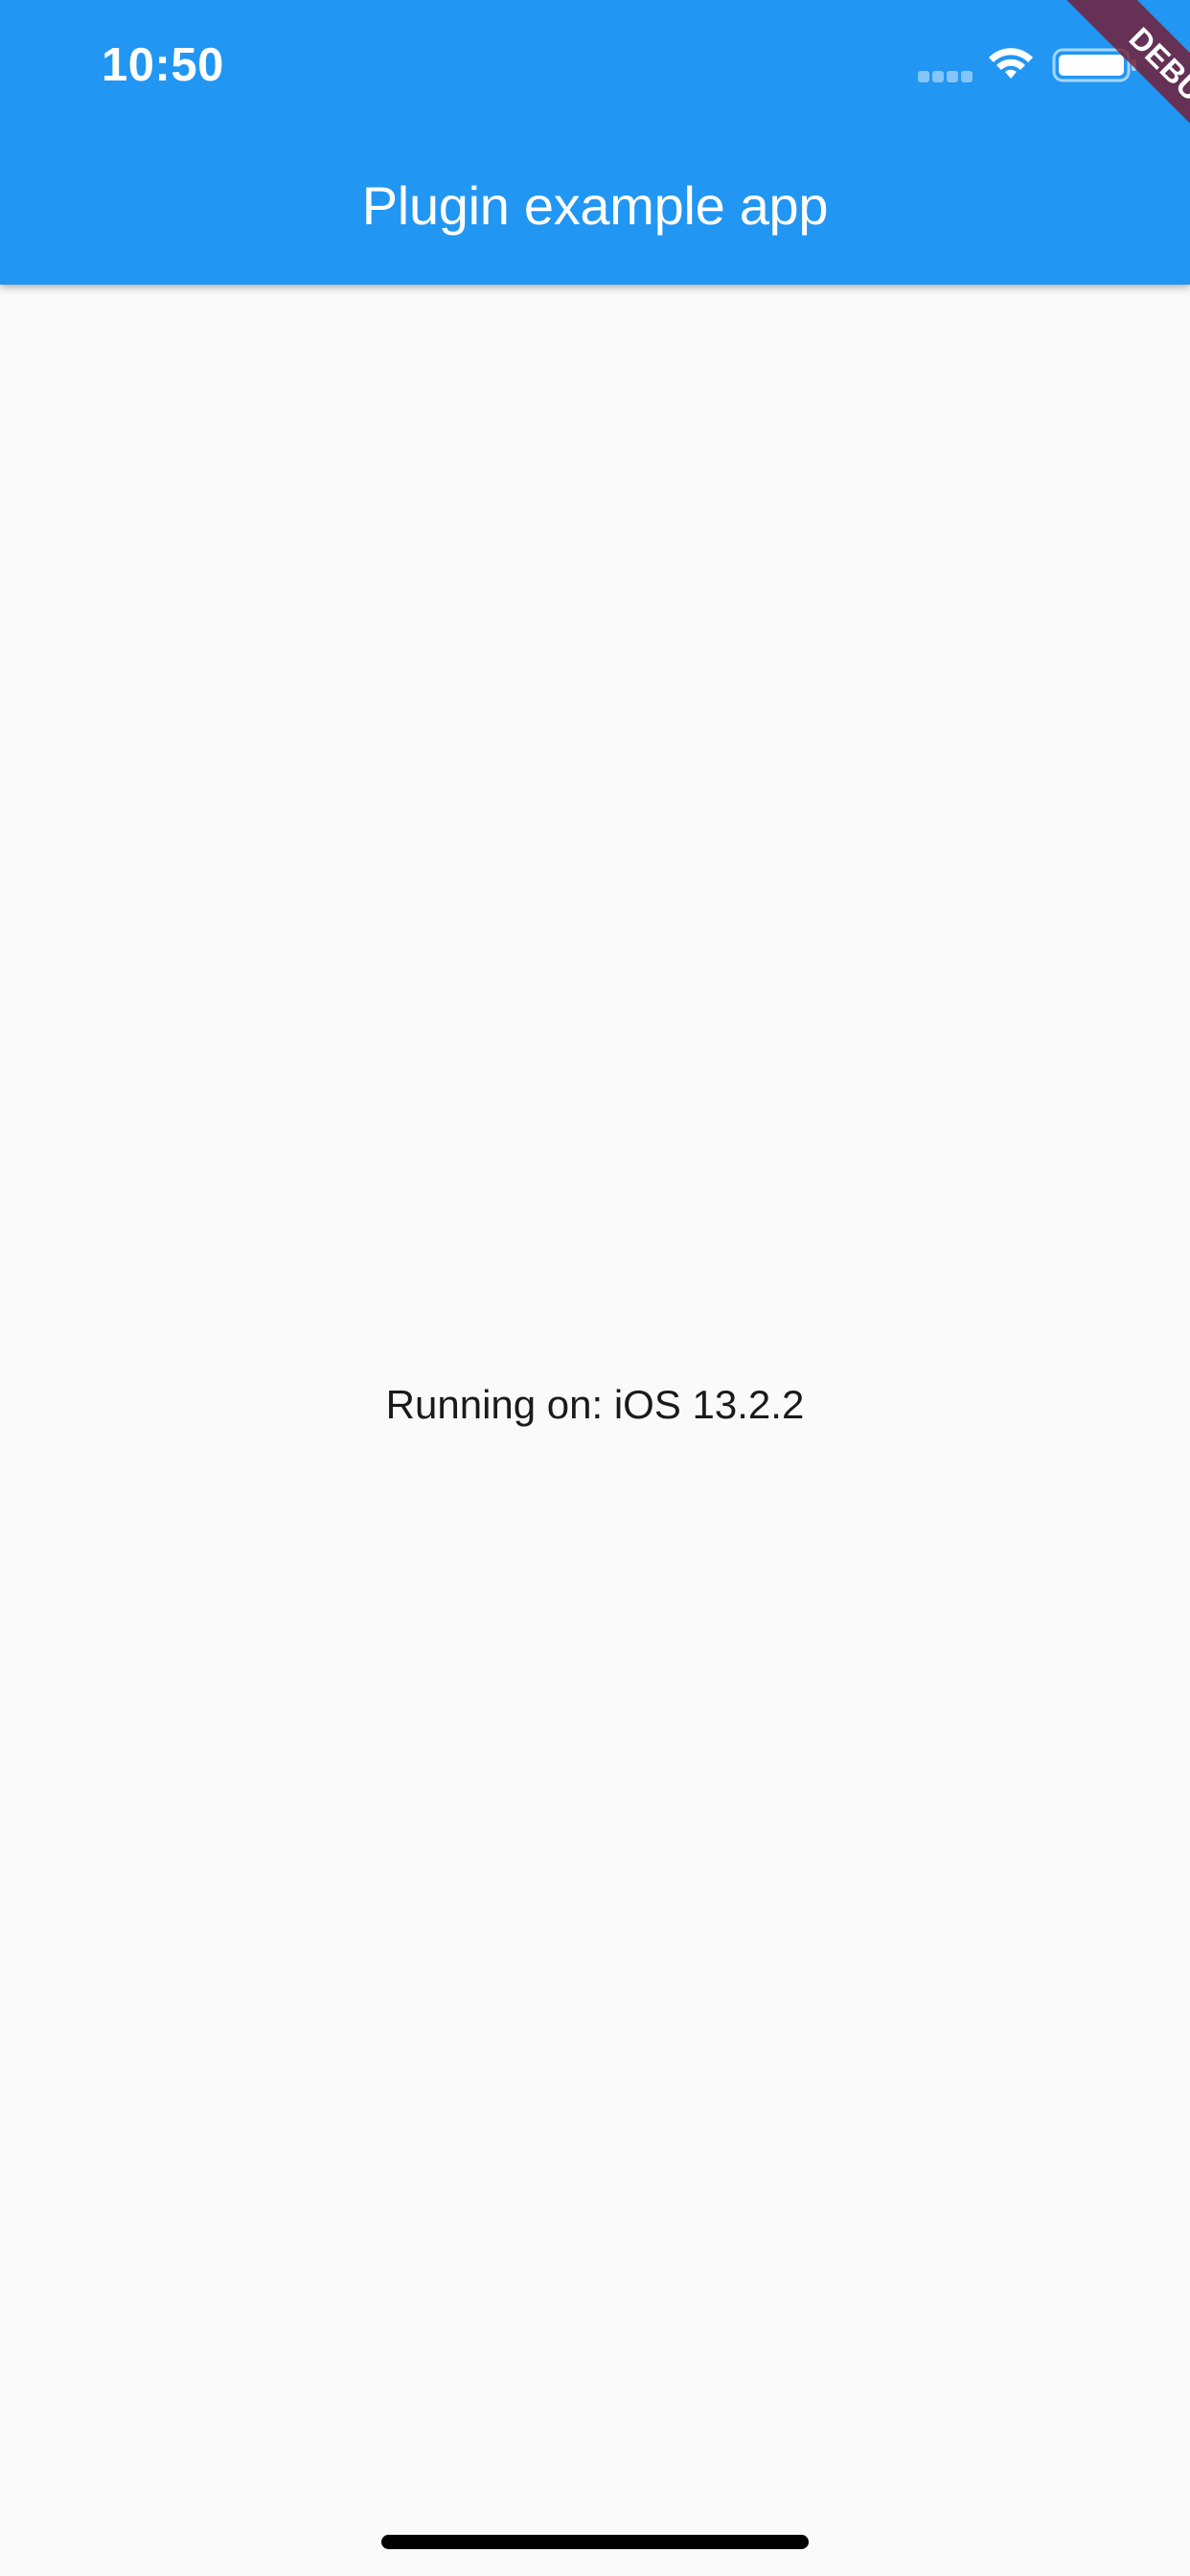  Describe the element at coordinates (946, 76) in the screenshot. I see `cellular-signal-icon` at that location.